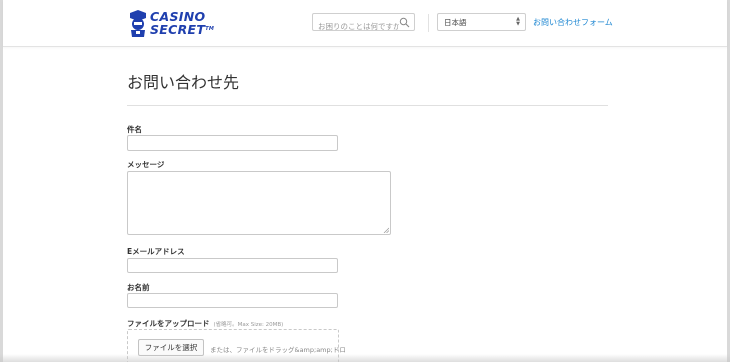 Image resolution: width=730 pixels, height=362 pixels. I want to click on email-field-wrapper, so click(232, 267).